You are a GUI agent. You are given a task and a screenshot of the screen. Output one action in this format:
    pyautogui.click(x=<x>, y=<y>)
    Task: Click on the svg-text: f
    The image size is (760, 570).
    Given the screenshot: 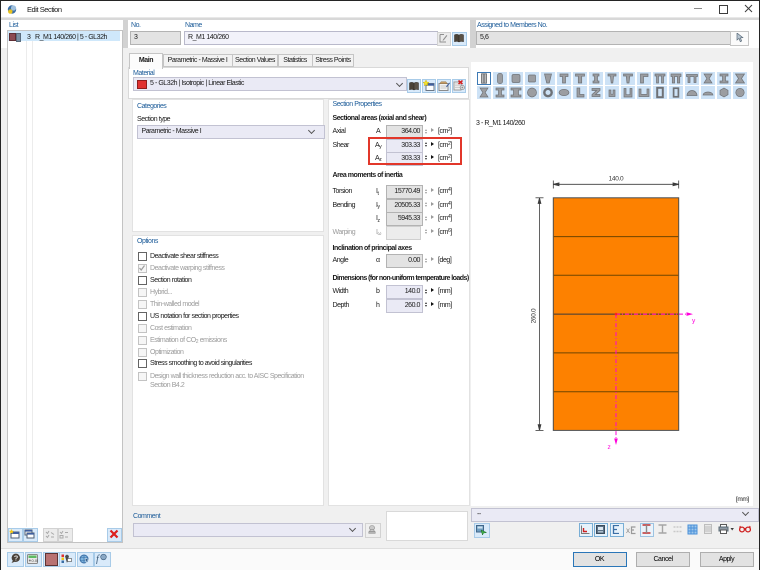 What is the action you would take?
    pyautogui.click(x=98, y=559)
    